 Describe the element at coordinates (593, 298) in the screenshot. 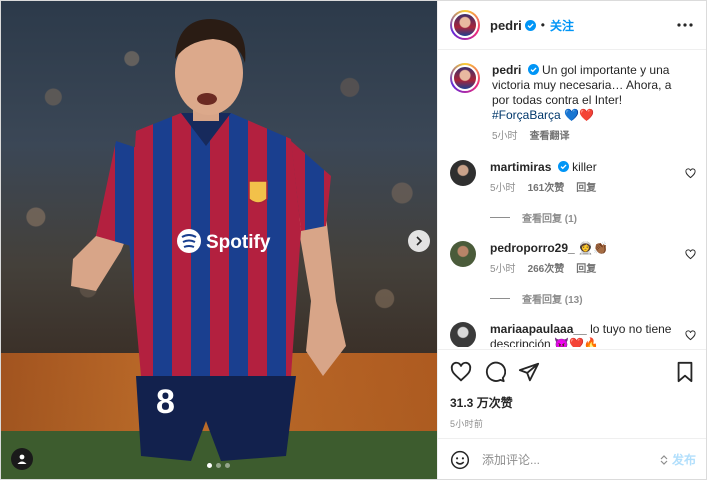

I see `view-replies-button: 查看回复 (13)` at that location.